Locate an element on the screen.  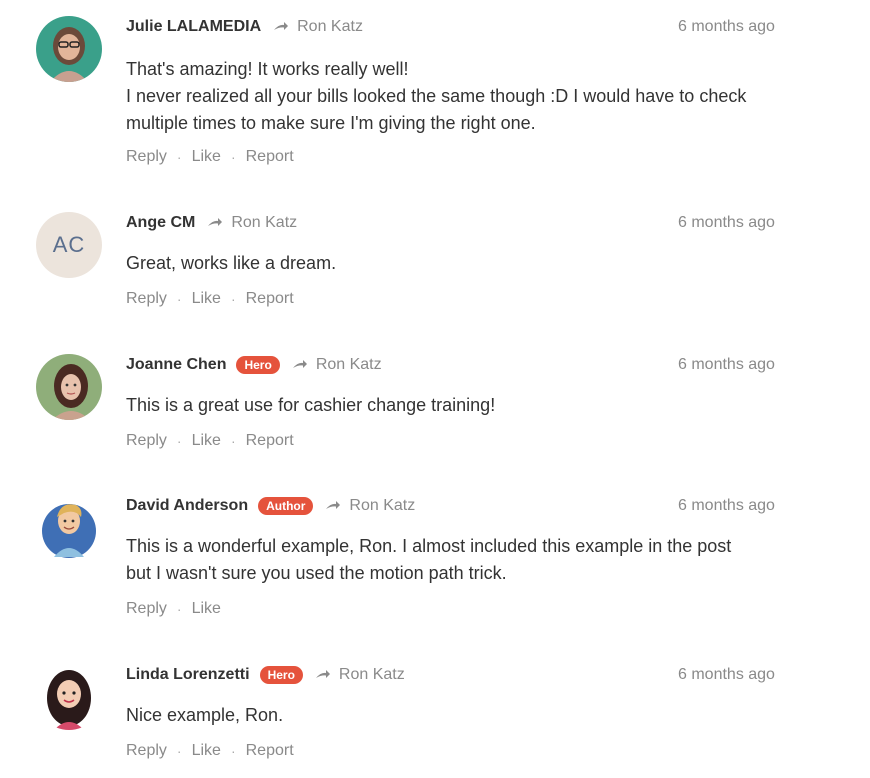
comment-header: Julie LALAMEDIA Ron Katz is located at coordinates (244, 27).